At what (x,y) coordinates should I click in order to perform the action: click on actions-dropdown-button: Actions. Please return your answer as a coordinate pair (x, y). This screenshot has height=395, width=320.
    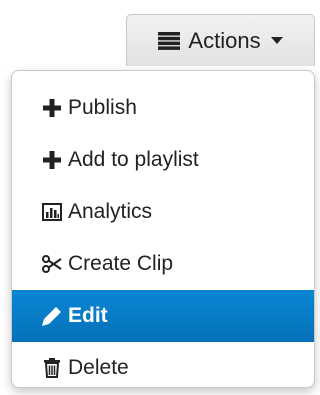
    Looking at the image, I should click on (220, 40).